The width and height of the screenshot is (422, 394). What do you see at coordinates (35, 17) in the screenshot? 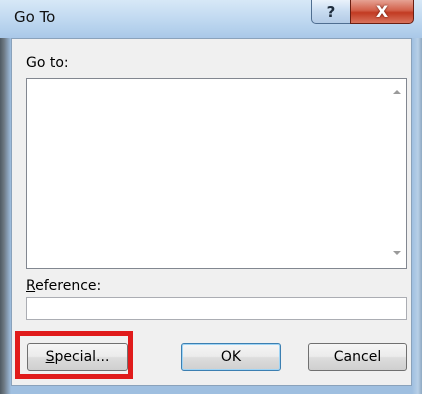
I see `dialog-title: Go To` at bounding box center [35, 17].